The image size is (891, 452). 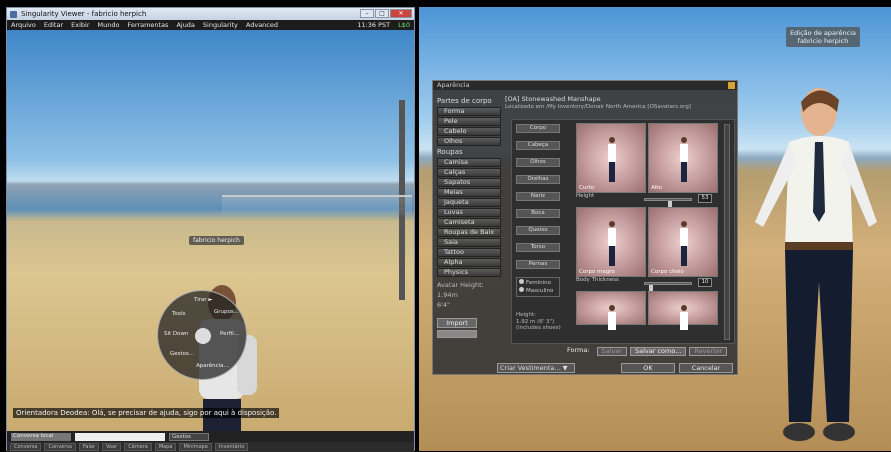 What do you see at coordinates (453, 85) in the screenshot?
I see `dialog-title-text: Aparência` at bounding box center [453, 85].